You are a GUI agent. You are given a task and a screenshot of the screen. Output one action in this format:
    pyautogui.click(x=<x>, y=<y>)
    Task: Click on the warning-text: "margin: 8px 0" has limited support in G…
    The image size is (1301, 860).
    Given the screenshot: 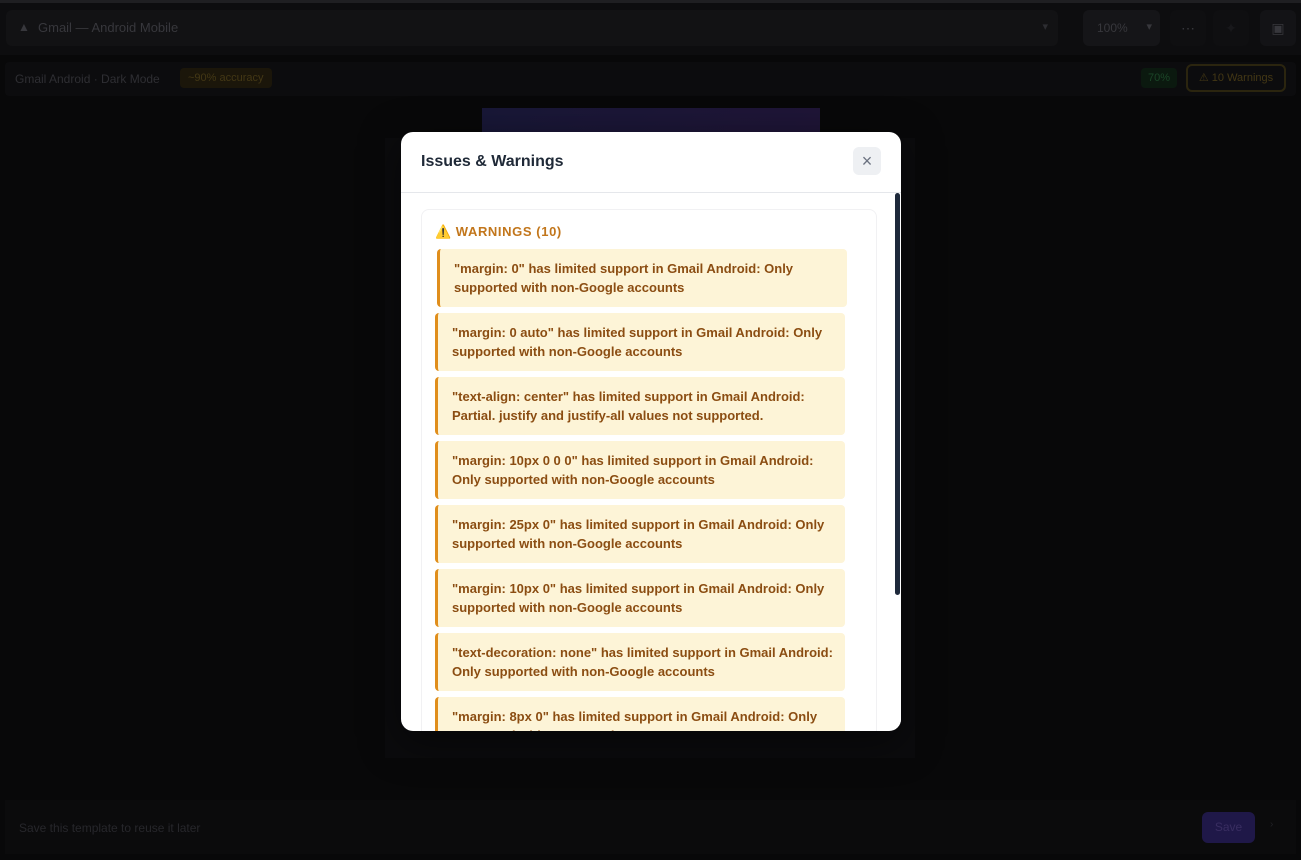 What is the action you would take?
    pyautogui.click(x=635, y=720)
    